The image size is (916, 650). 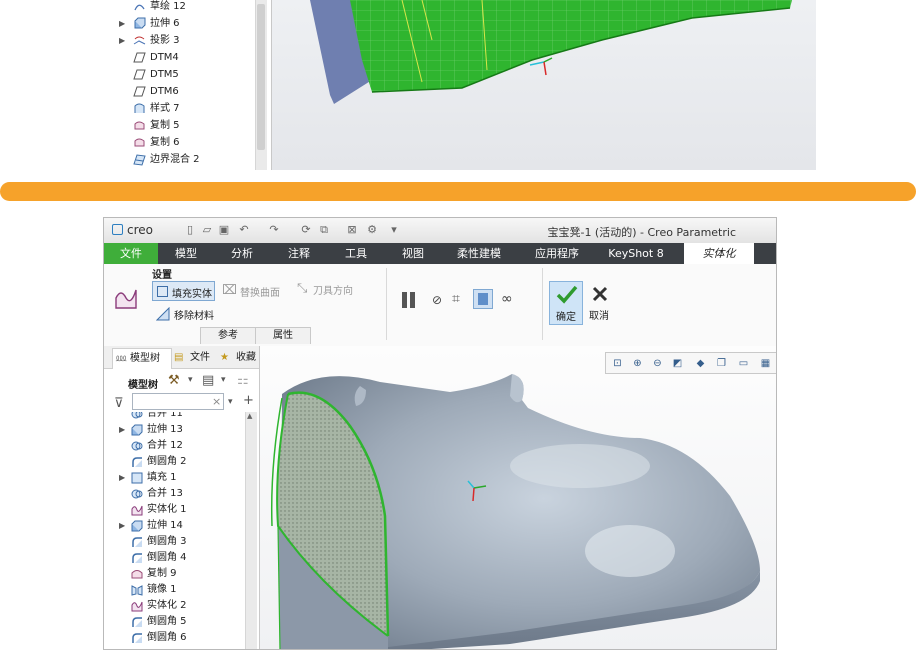 What do you see at coordinates (228, 335) in the screenshot?
I see `tab-references: 参考` at bounding box center [228, 335].